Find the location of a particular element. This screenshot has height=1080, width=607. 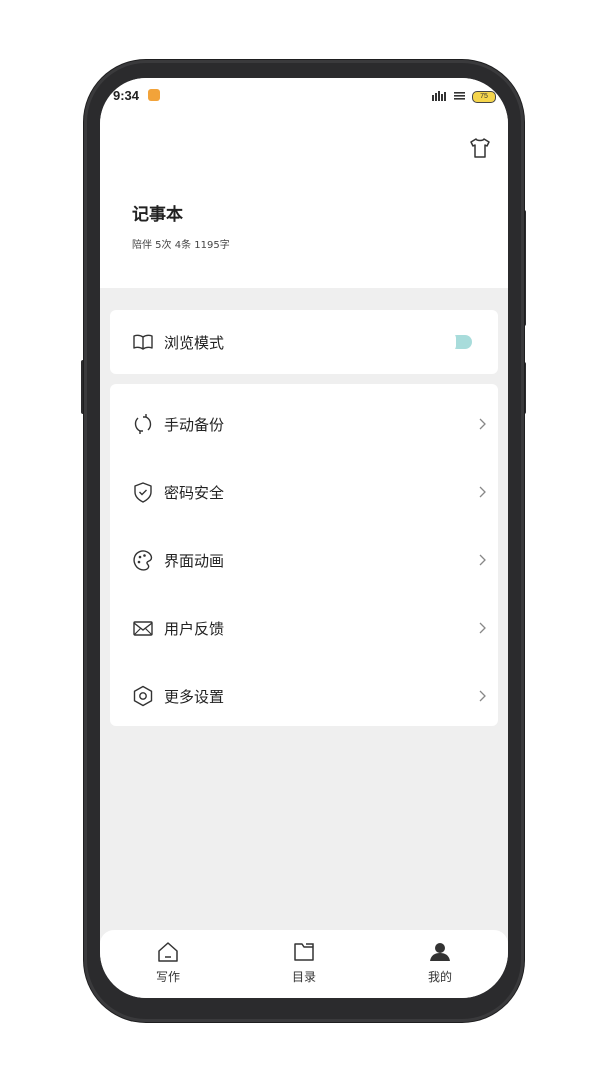

bottom-nav: 写作 目录 我的 is located at coordinates (304, 964).